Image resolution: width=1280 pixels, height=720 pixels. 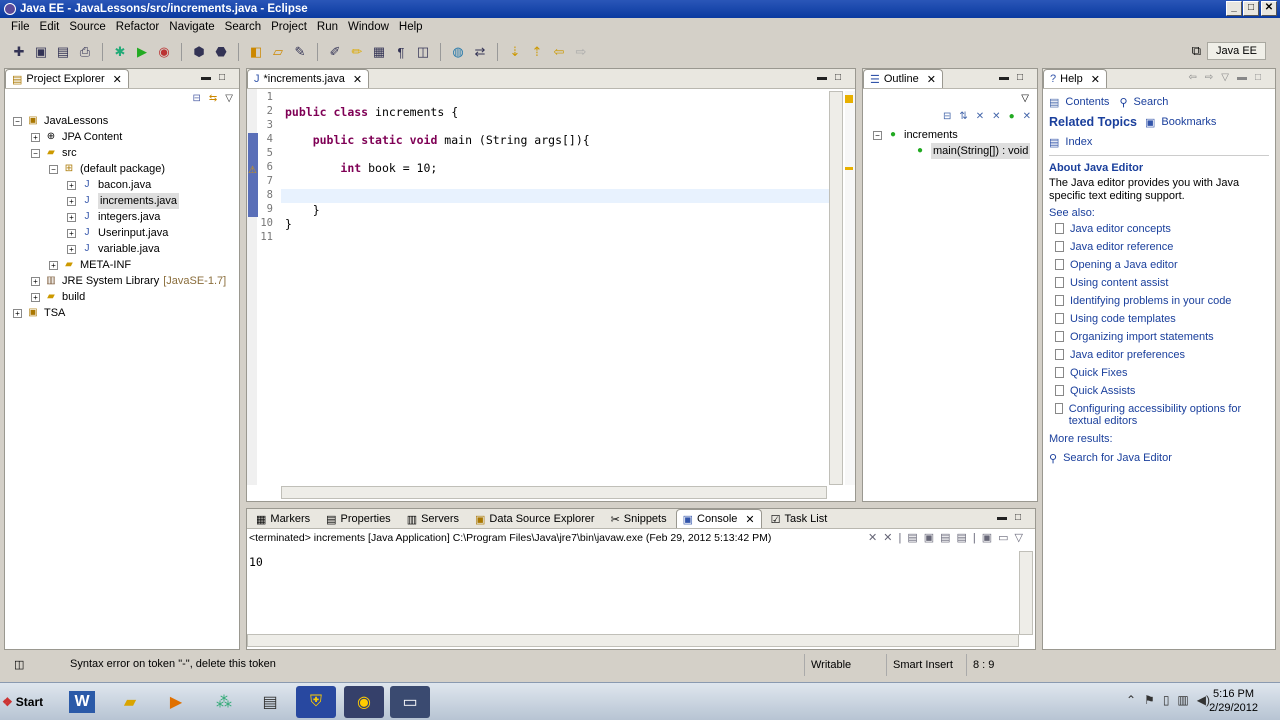 I want to click on tab-snippets: ✂ Snippets, so click(x=639, y=518).